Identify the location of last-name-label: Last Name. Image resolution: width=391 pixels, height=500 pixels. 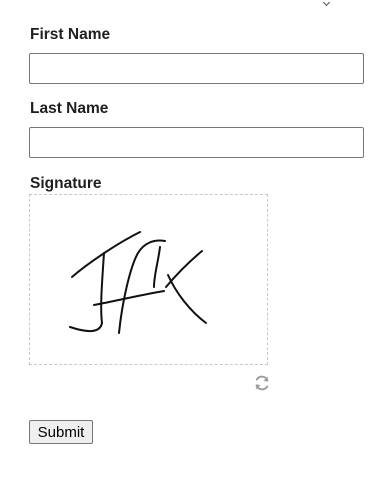
(69, 108).